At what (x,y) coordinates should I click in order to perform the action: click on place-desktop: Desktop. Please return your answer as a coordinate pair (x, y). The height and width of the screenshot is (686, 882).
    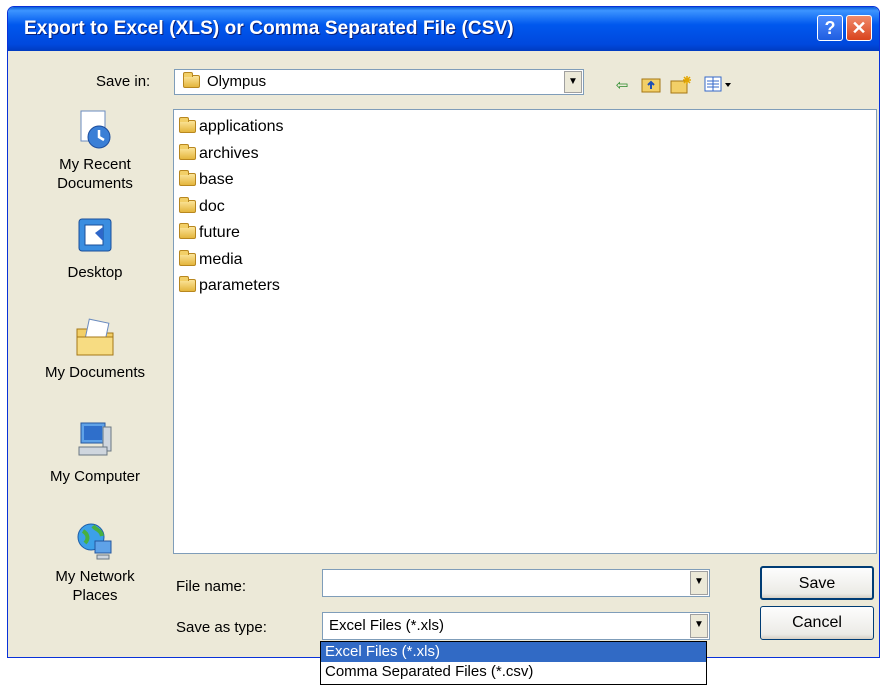
    Looking at the image, I should click on (95, 248).